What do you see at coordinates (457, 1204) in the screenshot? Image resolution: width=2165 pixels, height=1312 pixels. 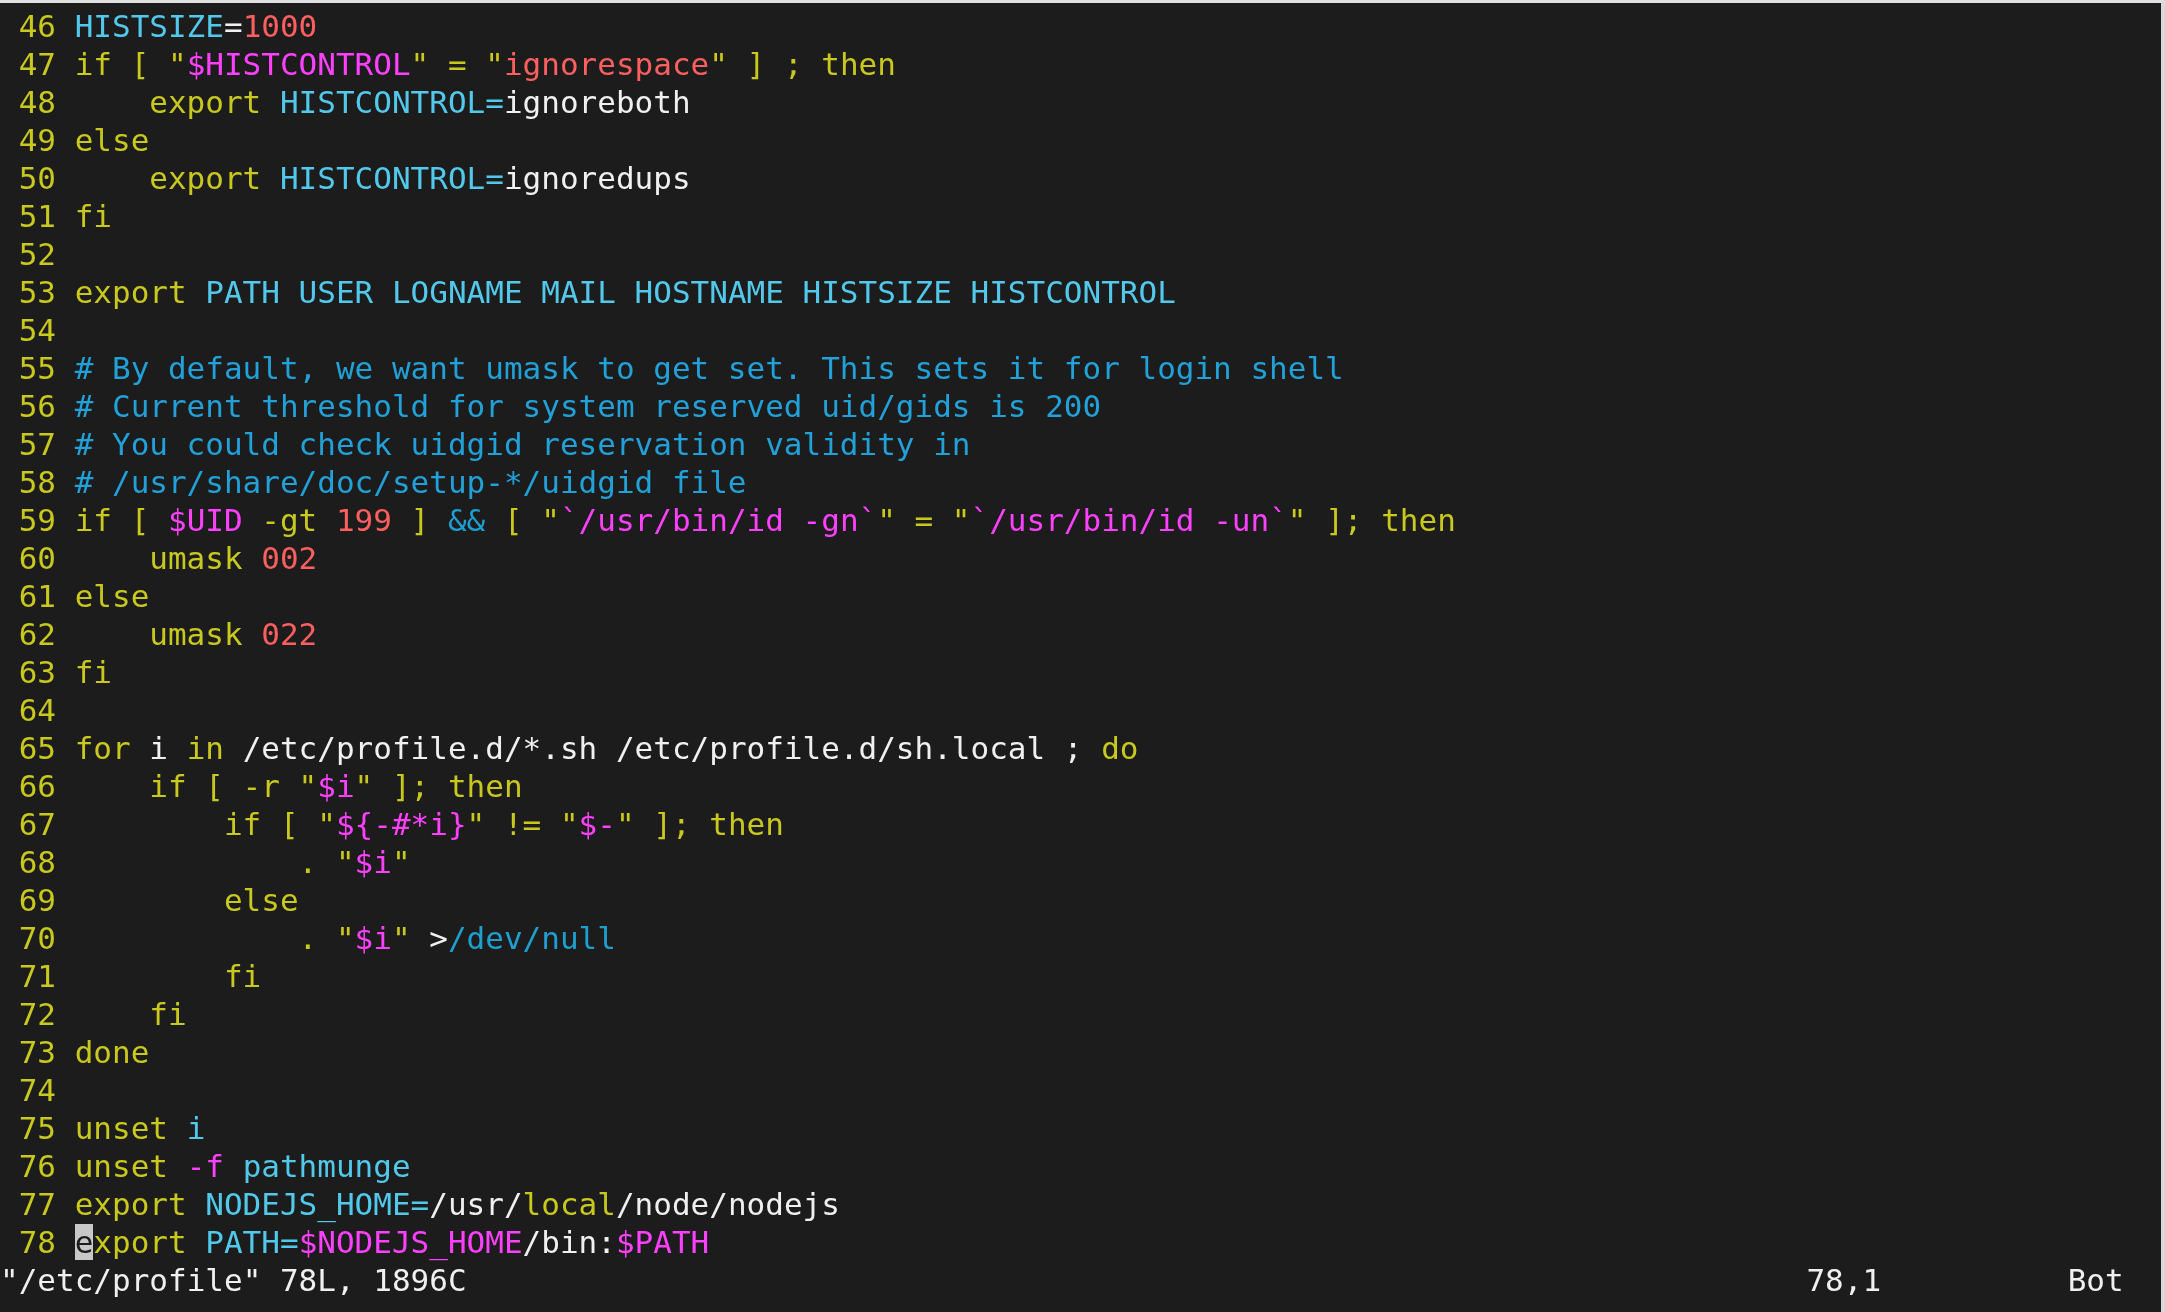 I see `code-line: export NODEJS_HOME=/usr/local/node/nodejs` at bounding box center [457, 1204].